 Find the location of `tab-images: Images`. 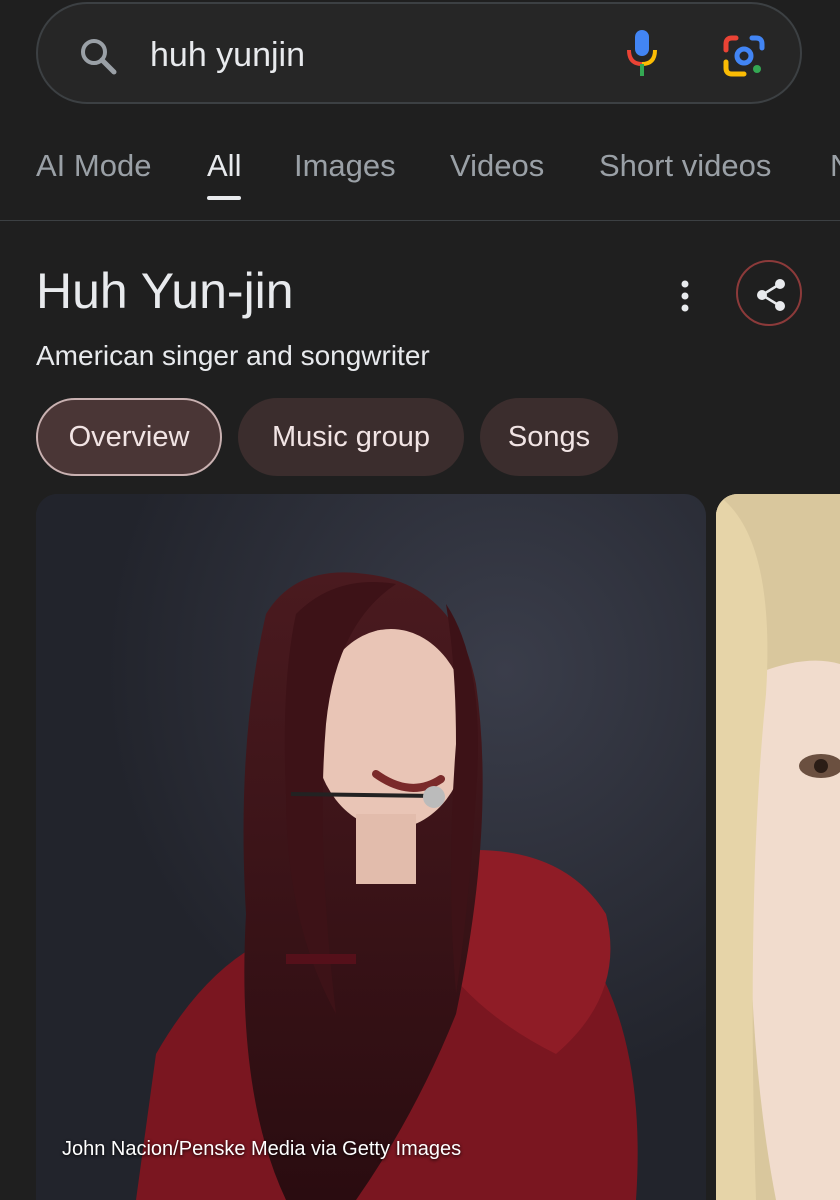

tab-images: Images is located at coordinates (345, 166).